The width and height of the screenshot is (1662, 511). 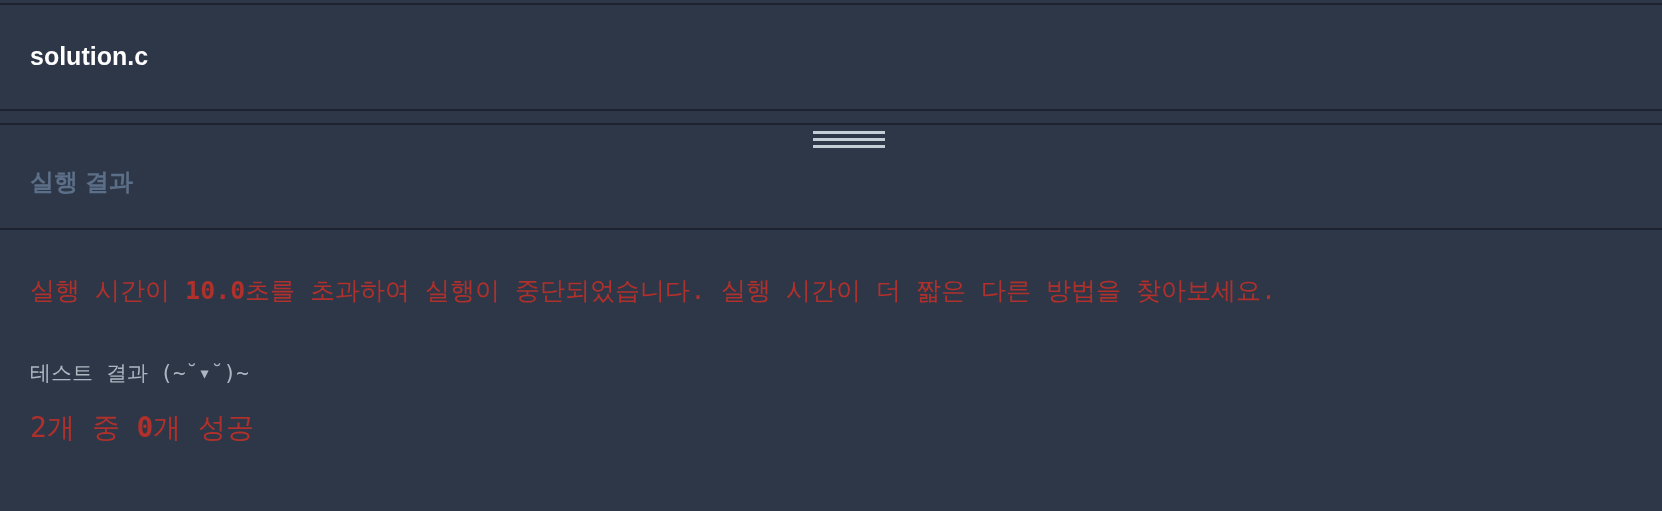 I want to click on drag-handle-icon, so click(x=849, y=140).